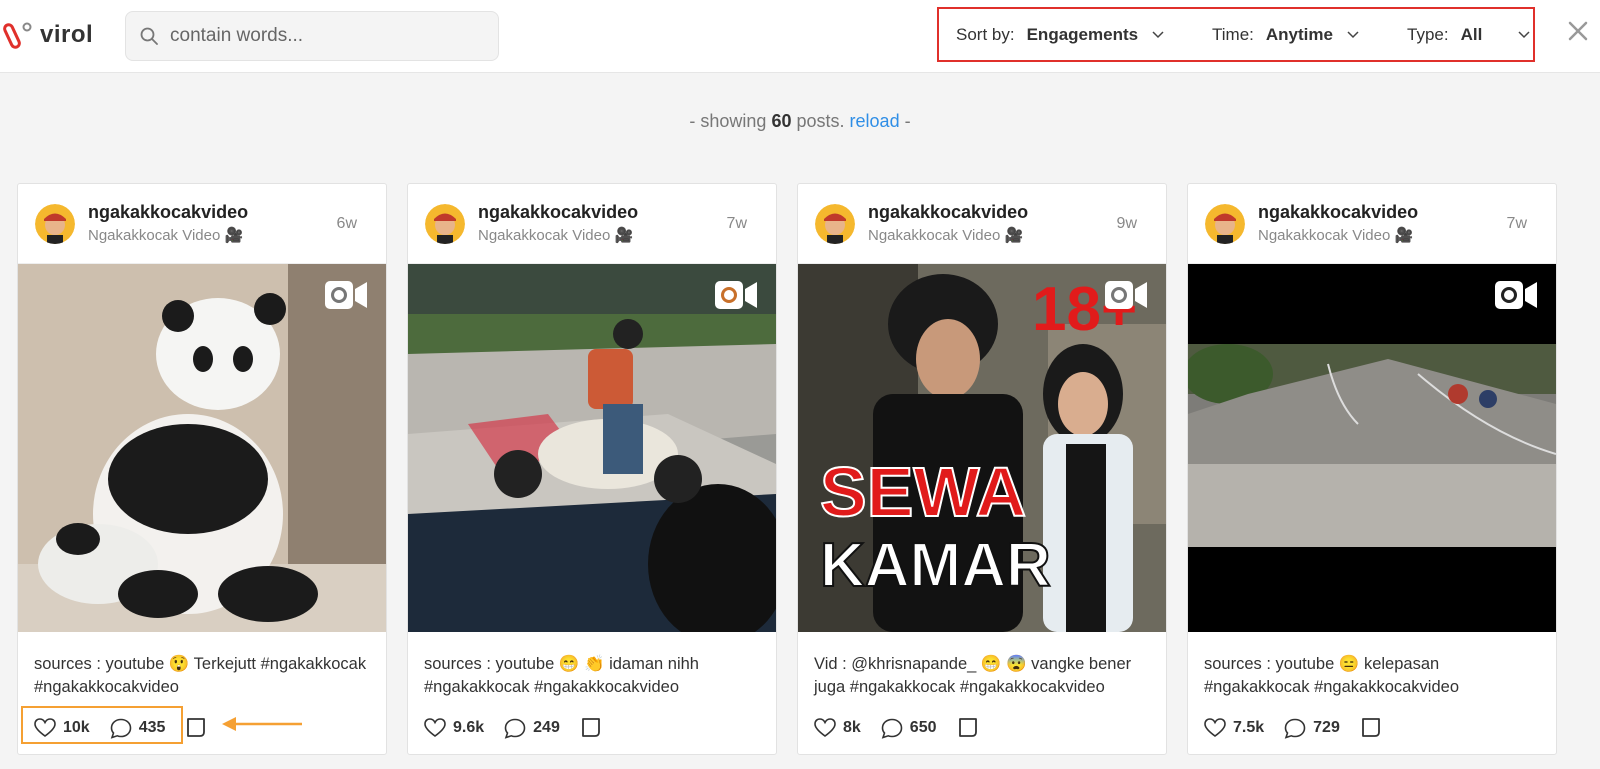  What do you see at coordinates (202, 224) in the screenshot?
I see `post-header: ngakakkocakvideo Ngakakkocak Video 🎥 6w` at bounding box center [202, 224].